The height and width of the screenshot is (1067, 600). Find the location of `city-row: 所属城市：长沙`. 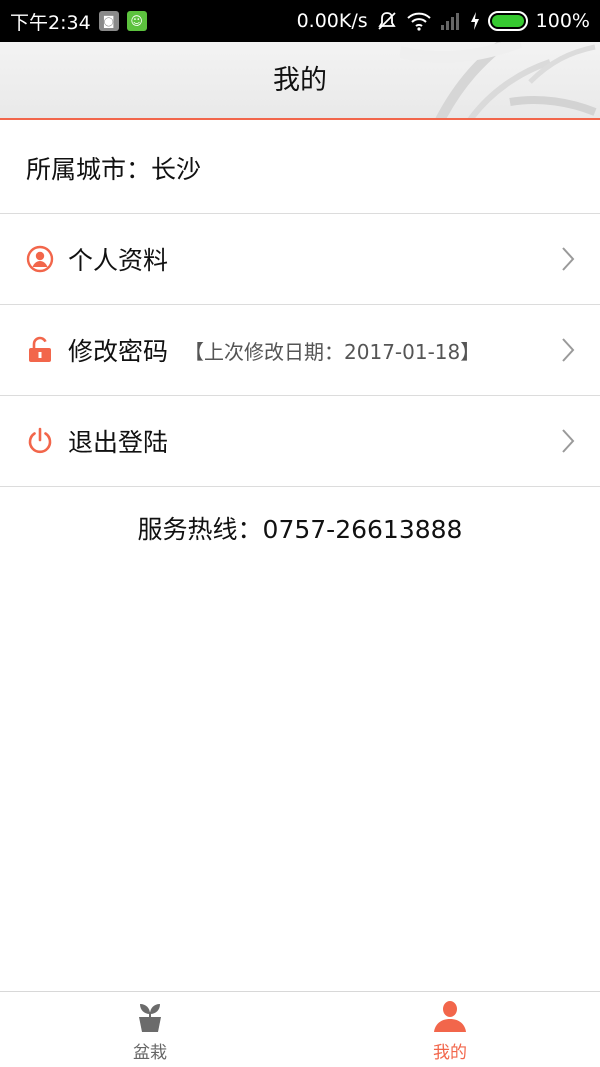

city-row: 所属城市：长沙 is located at coordinates (300, 168).